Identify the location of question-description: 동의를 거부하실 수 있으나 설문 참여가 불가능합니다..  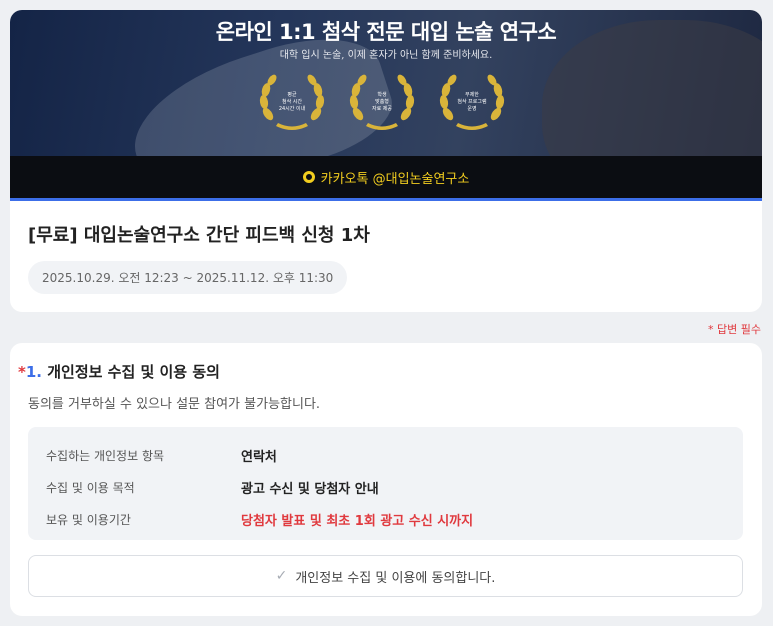
(174, 404).